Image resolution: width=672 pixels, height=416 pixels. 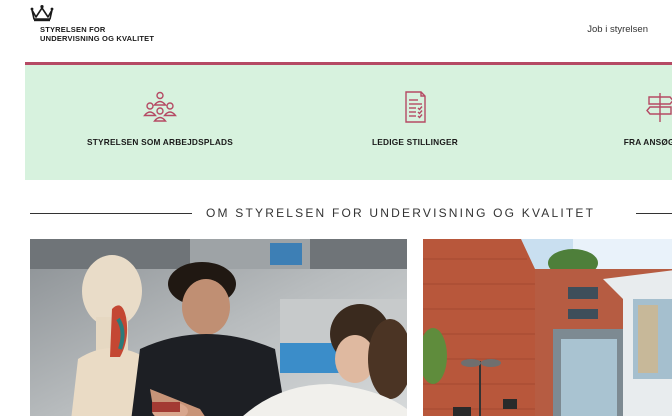 What do you see at coordinates (415, 142) in the screenshot?
I see `nav-label-vacancies: LEDIGE STILLINGER` at bounding box center [415, 142].